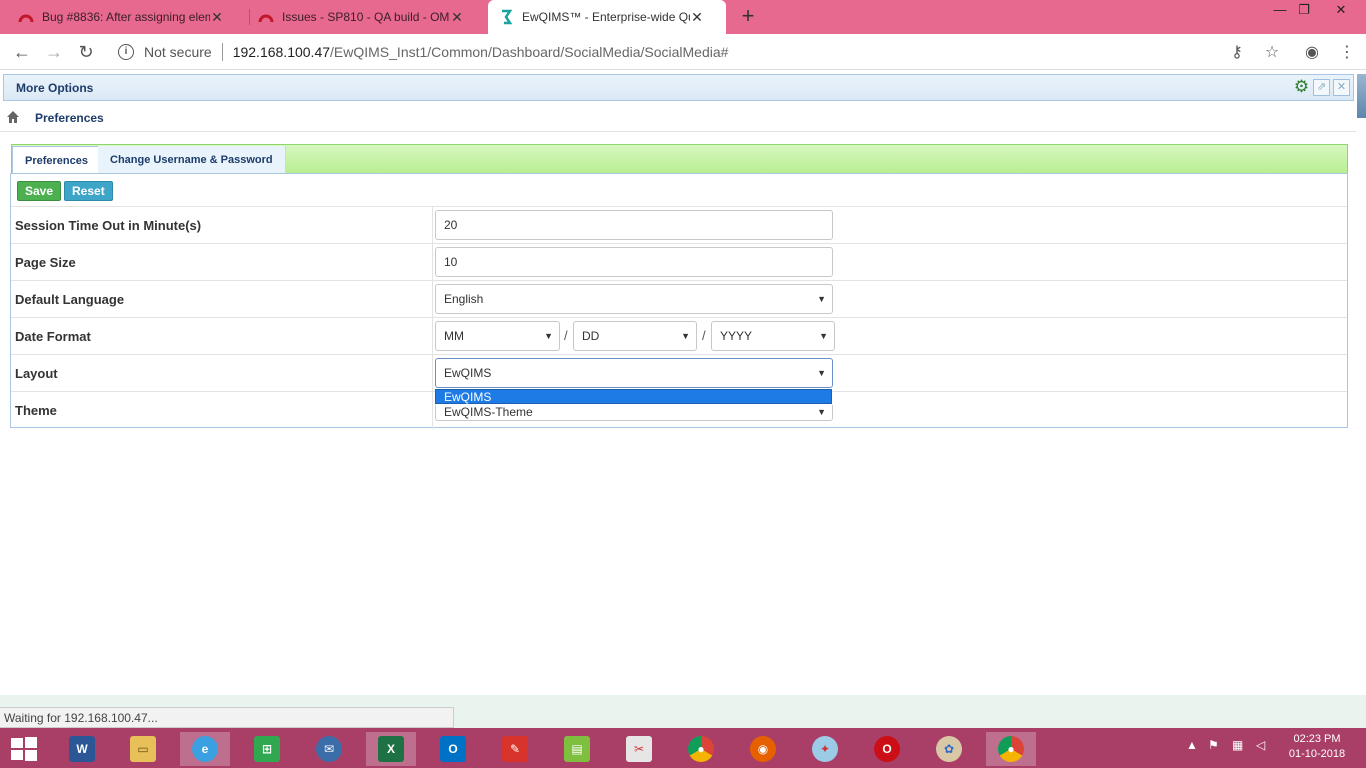 The height and width of the screenshot is (768, 1366). Describe the element at coordinates (24, 749) in the screenshot. I see `windows-start-icon` at that location.